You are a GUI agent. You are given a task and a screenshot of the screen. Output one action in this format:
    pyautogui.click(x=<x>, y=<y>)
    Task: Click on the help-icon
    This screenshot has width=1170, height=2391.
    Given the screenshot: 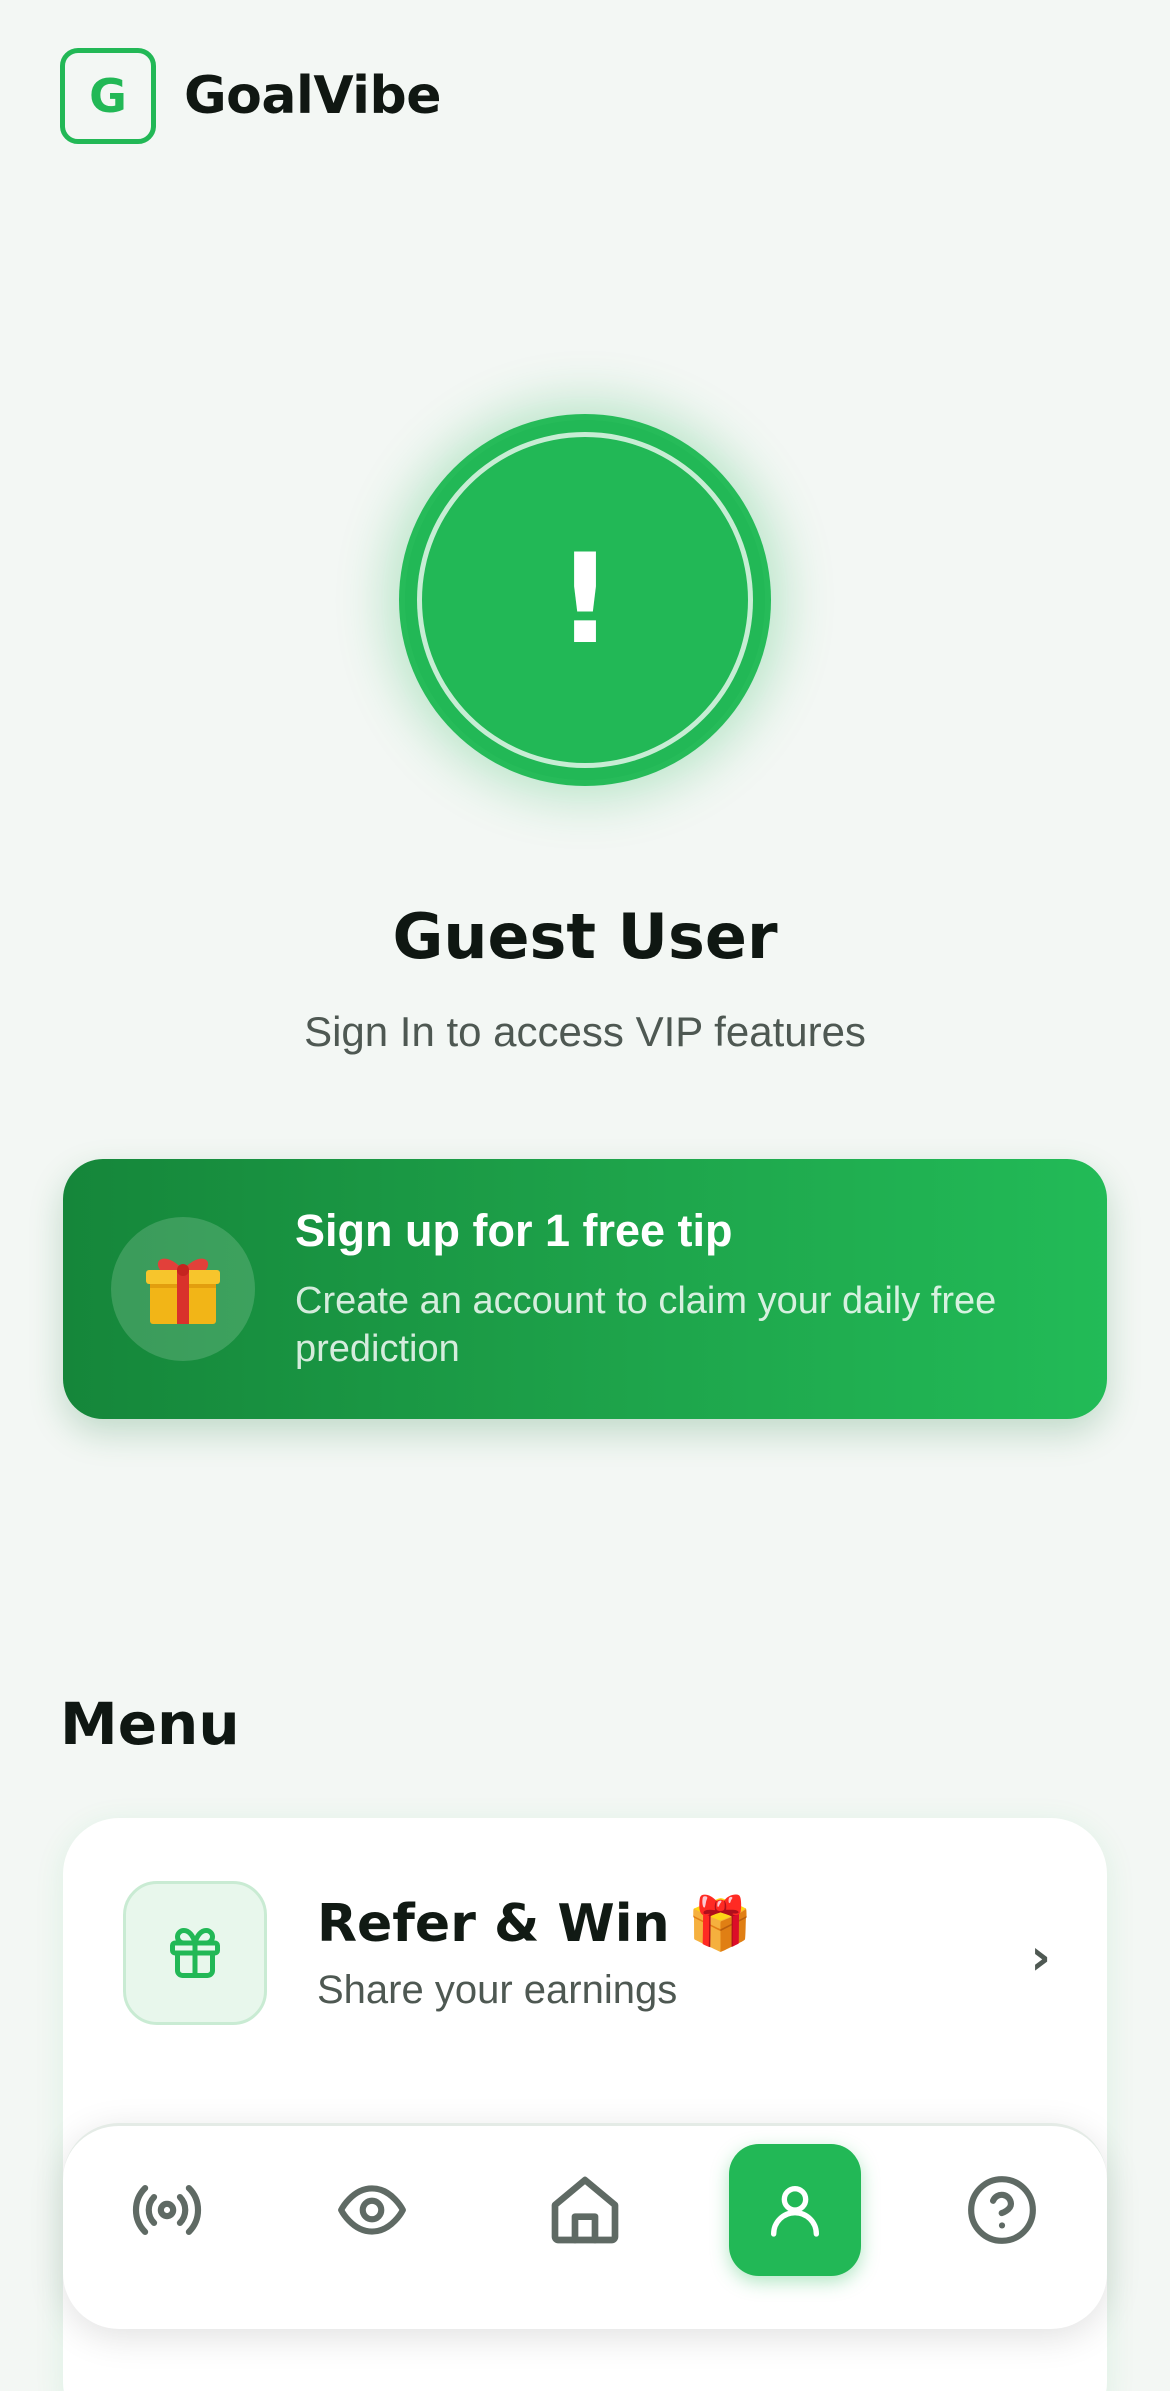 What is the action you would take?
    pyautogui.click(x=1002, y=2210)
    